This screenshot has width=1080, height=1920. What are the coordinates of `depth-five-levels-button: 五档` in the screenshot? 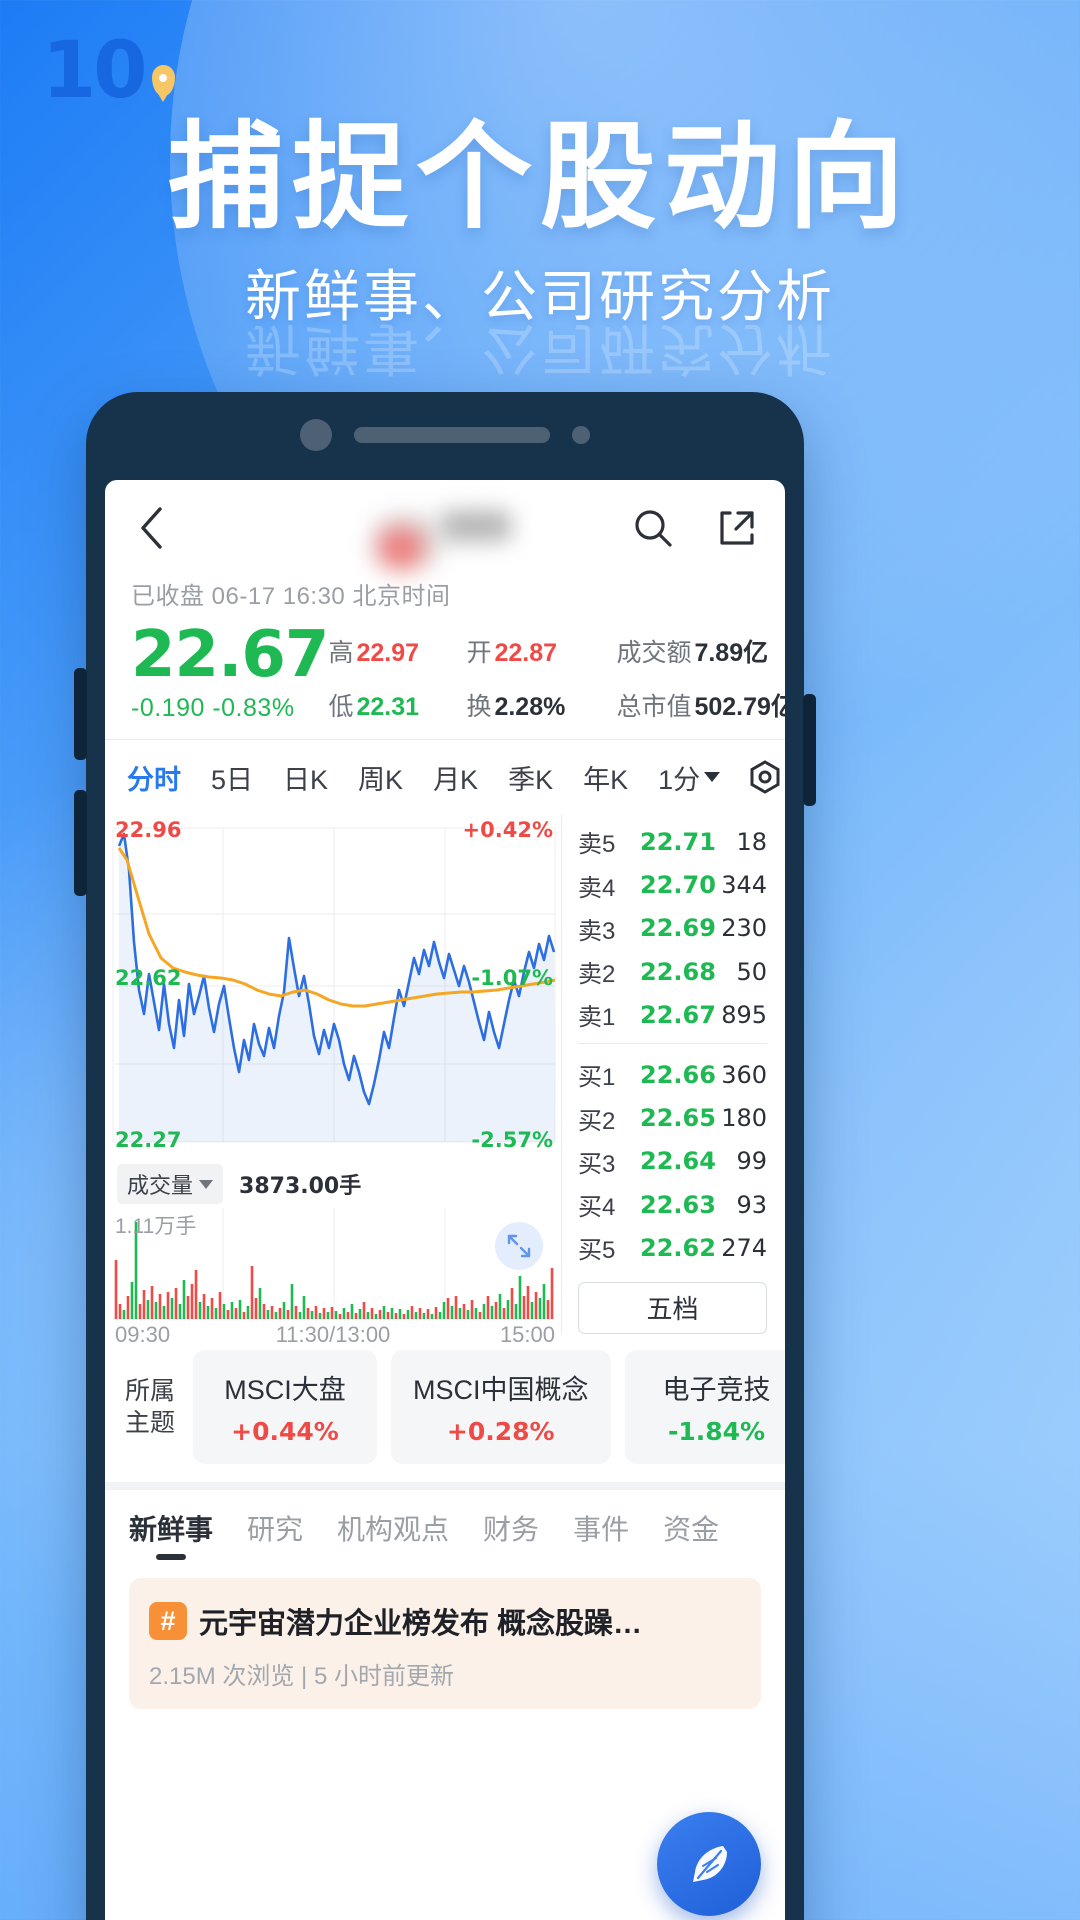 It's located at (672, 1308).